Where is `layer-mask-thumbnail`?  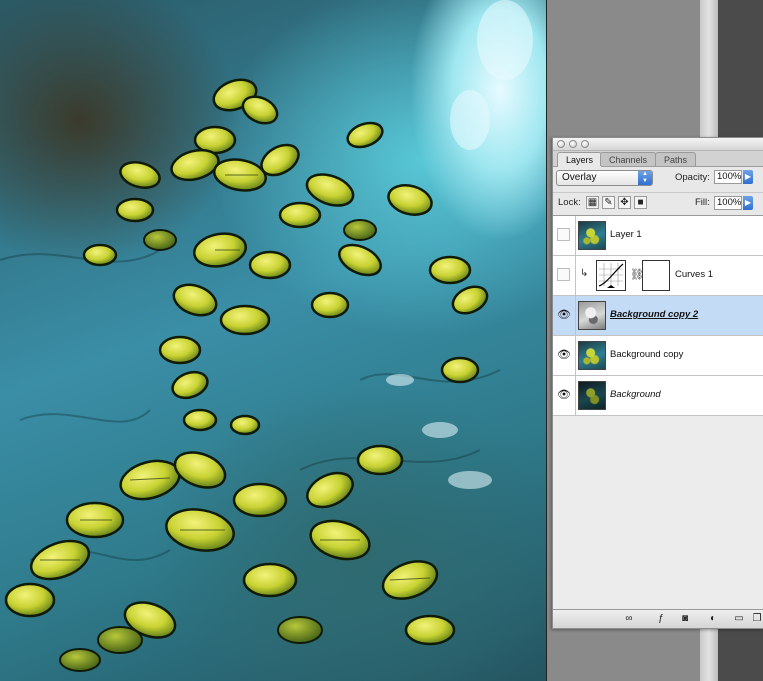
layer-mask-thumbnail is located at coordinates (656, 275).